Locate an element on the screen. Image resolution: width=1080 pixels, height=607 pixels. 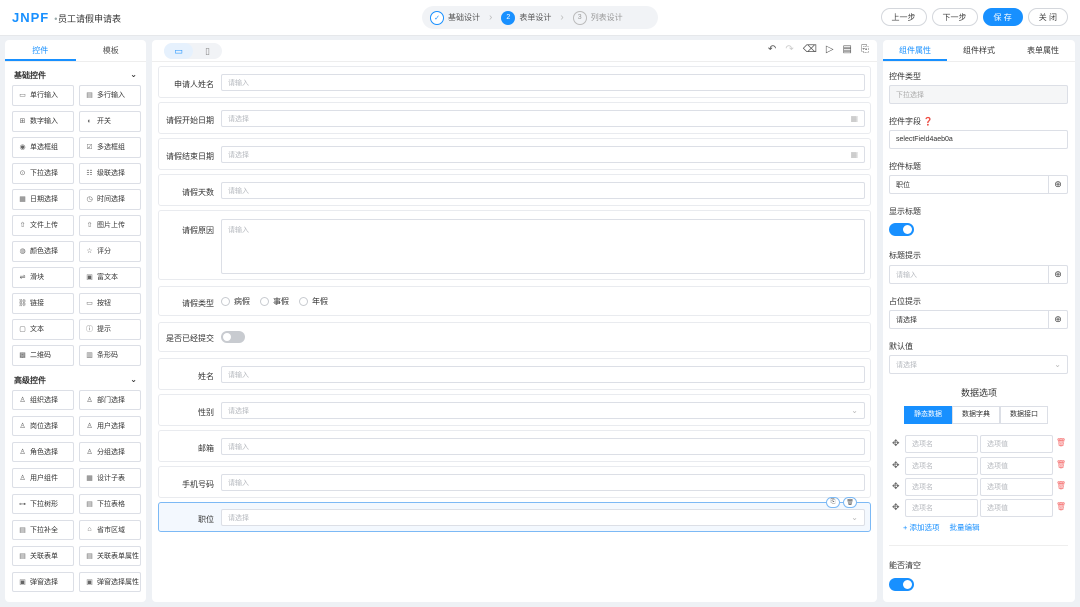
widget-item: ☆ 评分 is located at coordinates (110, 251).